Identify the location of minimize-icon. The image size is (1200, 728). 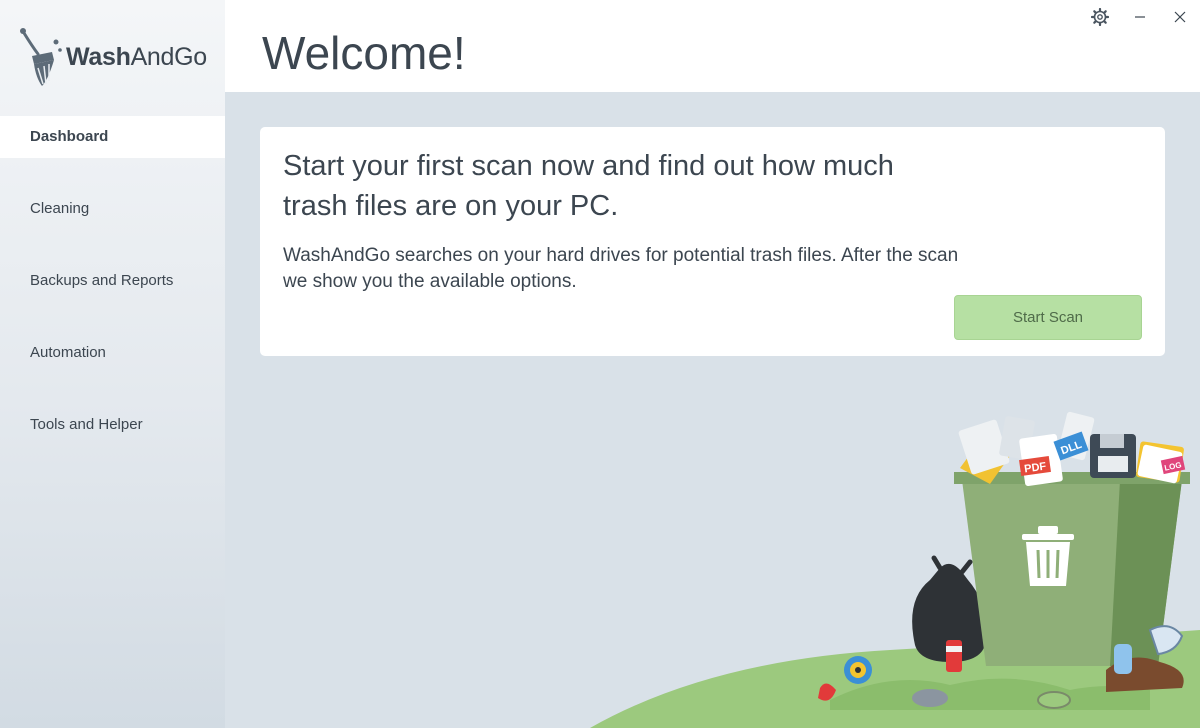
(1140, 17).